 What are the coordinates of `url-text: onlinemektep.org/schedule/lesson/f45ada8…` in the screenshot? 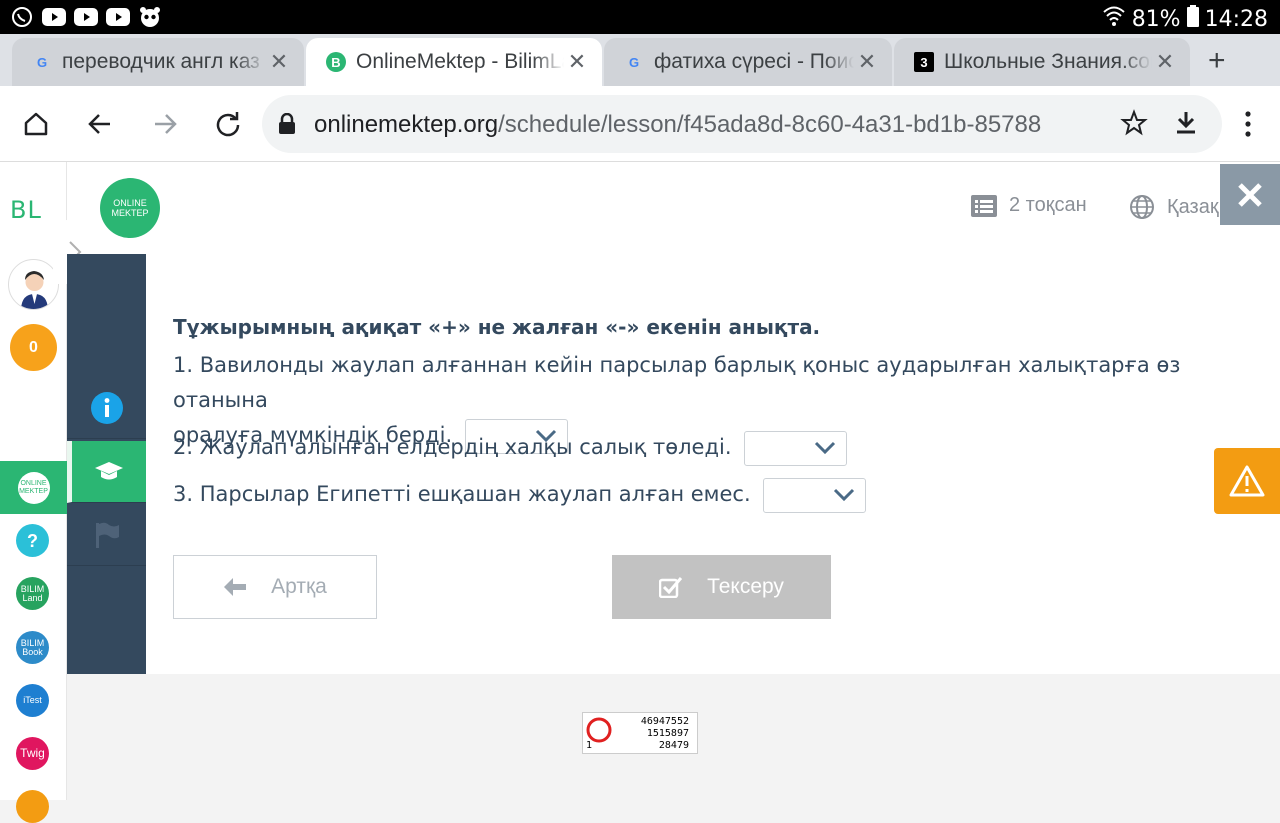 It's located at (677, 125).